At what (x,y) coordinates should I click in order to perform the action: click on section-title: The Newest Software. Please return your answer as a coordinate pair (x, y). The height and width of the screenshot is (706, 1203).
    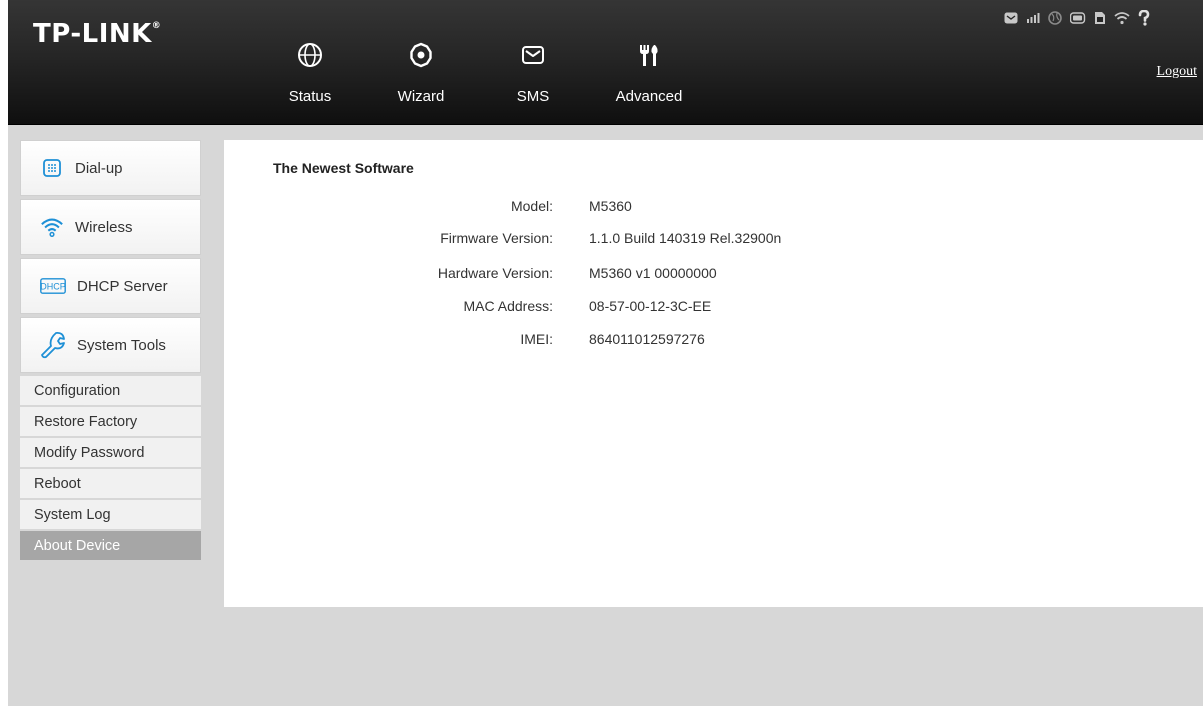
    Looking at the image, I should click on (343, 168).